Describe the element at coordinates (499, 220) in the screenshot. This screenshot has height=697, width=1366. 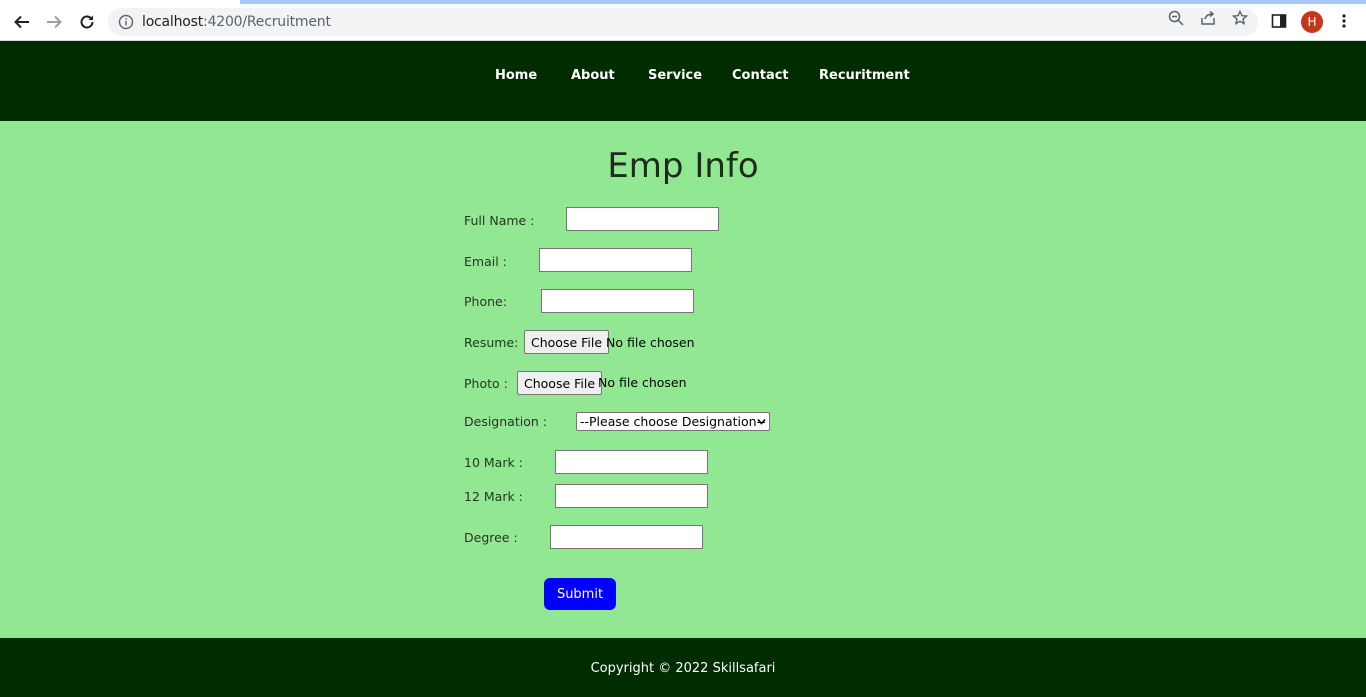
I see `full-name-label: Full Name :` at that location.